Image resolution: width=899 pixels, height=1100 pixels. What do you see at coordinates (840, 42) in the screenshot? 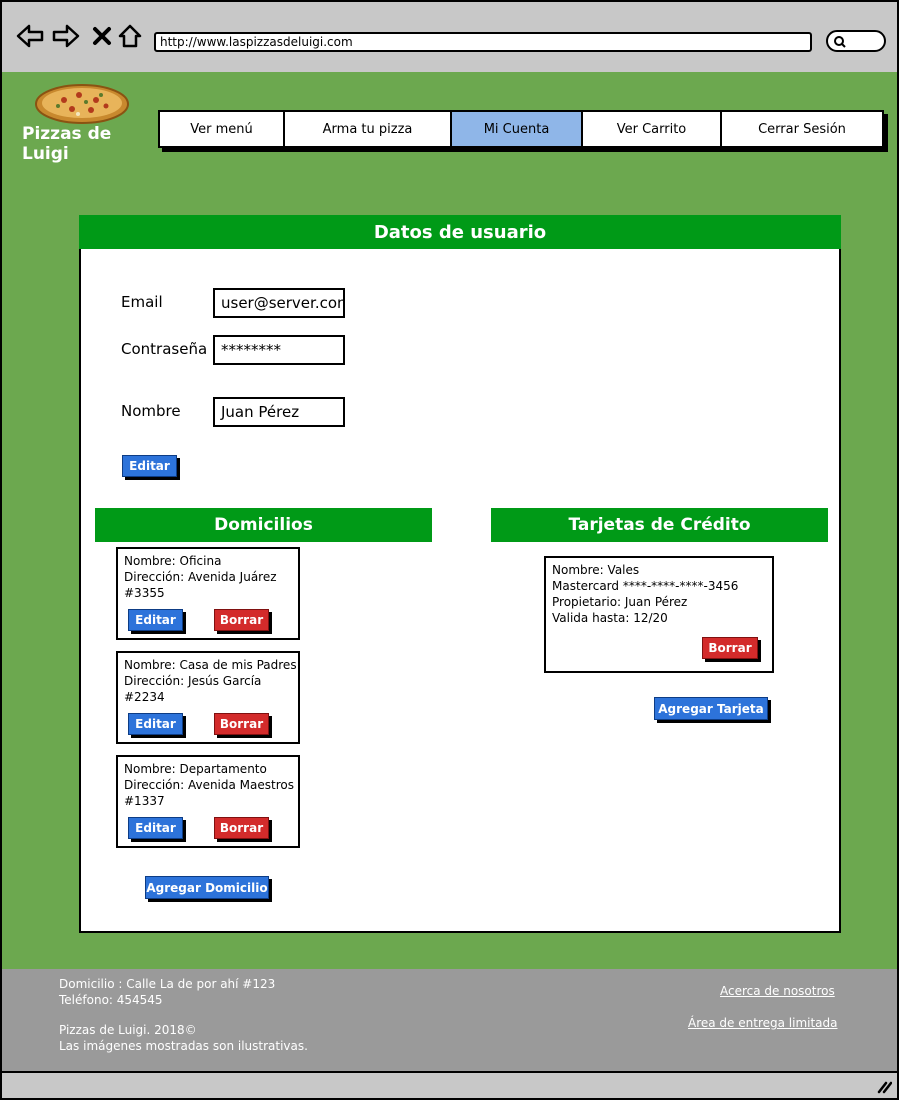
I see `search-icon` at bounding box center [840, 42].